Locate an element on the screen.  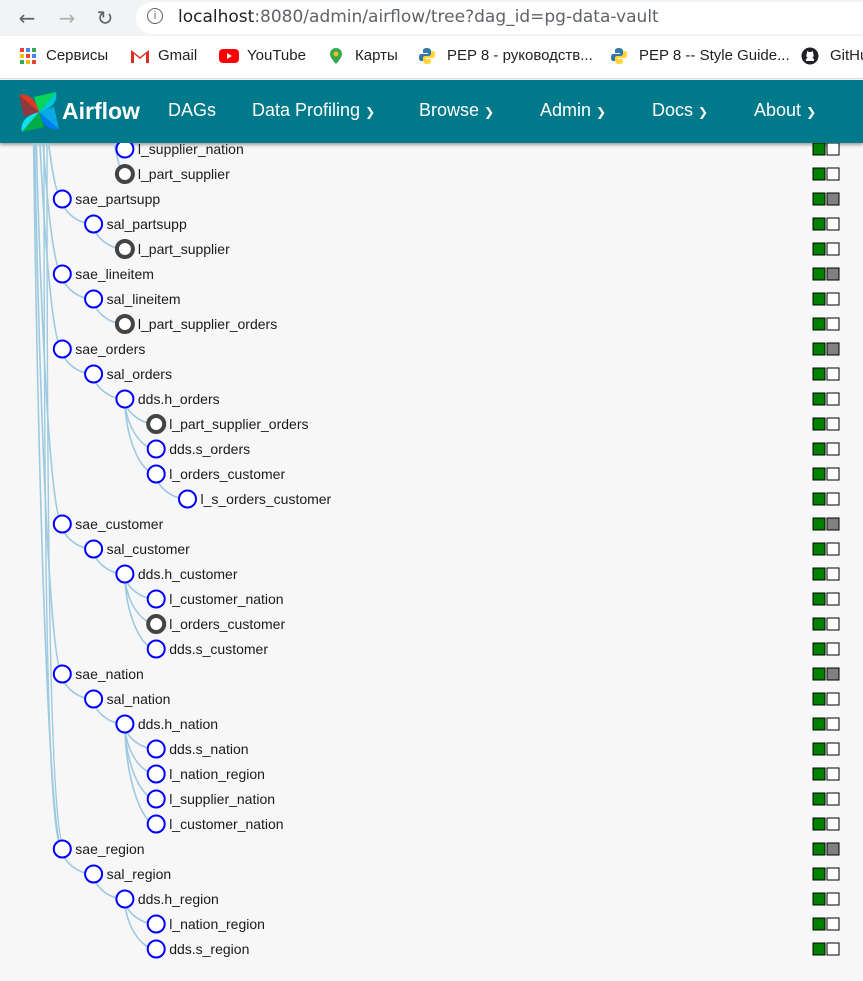
task-label: sae_partsupp is located at coordinates (117, 199).